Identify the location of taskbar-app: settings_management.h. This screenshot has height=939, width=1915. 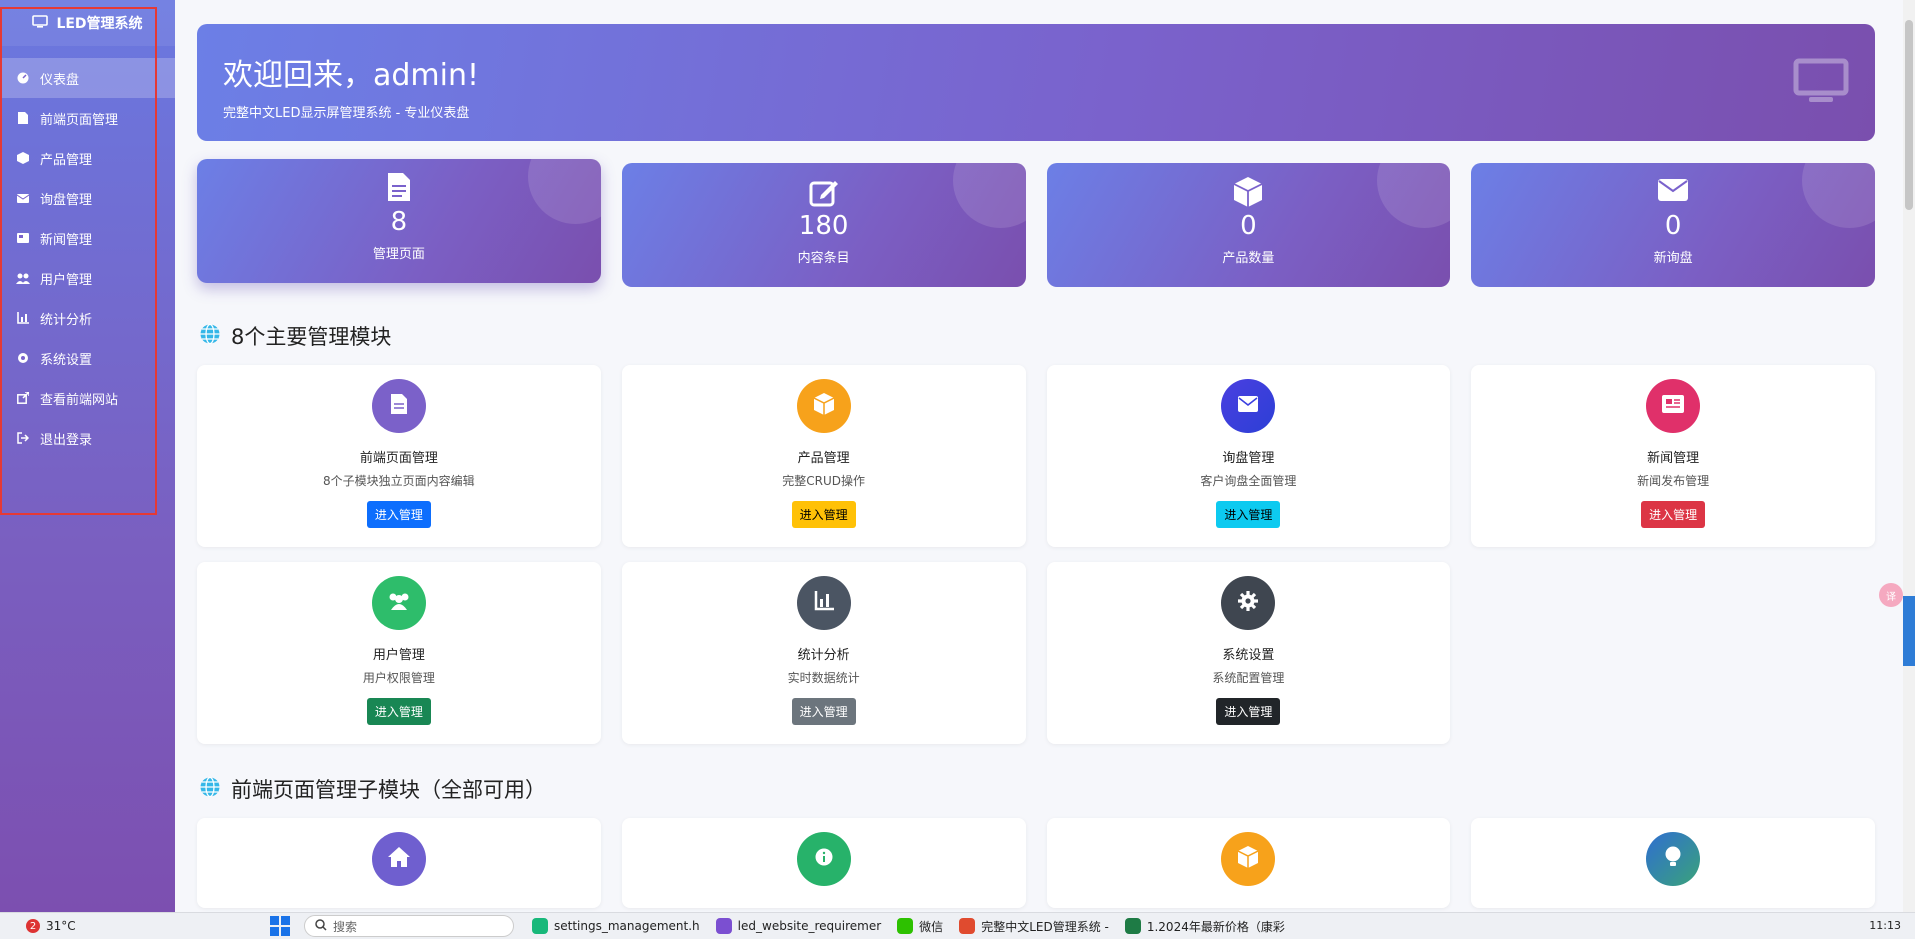
(616, 926).